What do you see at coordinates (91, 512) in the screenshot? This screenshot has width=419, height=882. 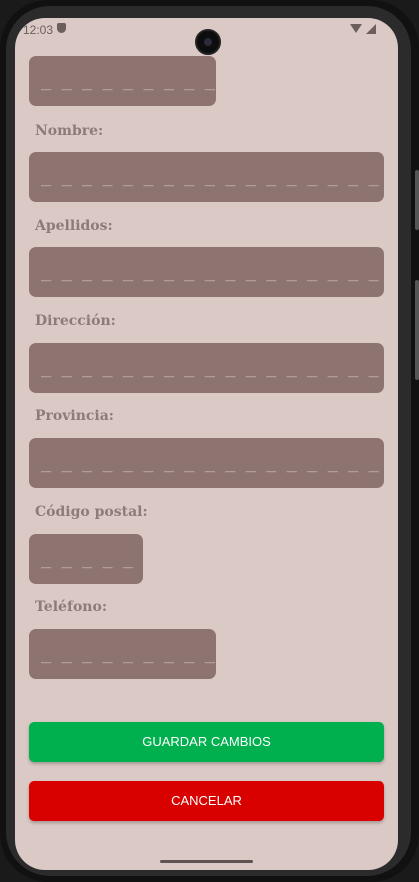 I see `codigo-postal-label: Código postal:` at bounding box center [91, 512].